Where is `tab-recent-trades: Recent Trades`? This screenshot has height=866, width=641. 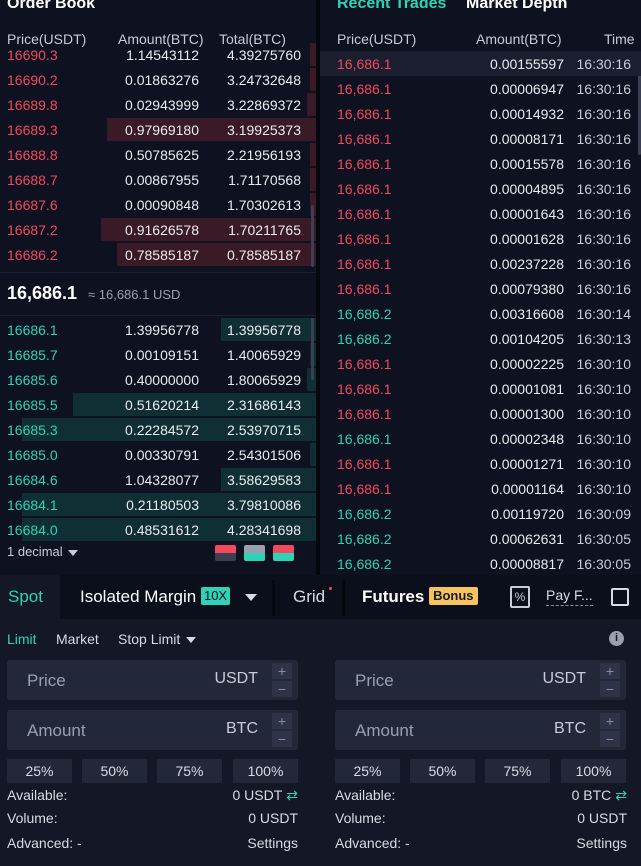
tab-recent-trades: Recent Trades is located at coordinates (391, 6).